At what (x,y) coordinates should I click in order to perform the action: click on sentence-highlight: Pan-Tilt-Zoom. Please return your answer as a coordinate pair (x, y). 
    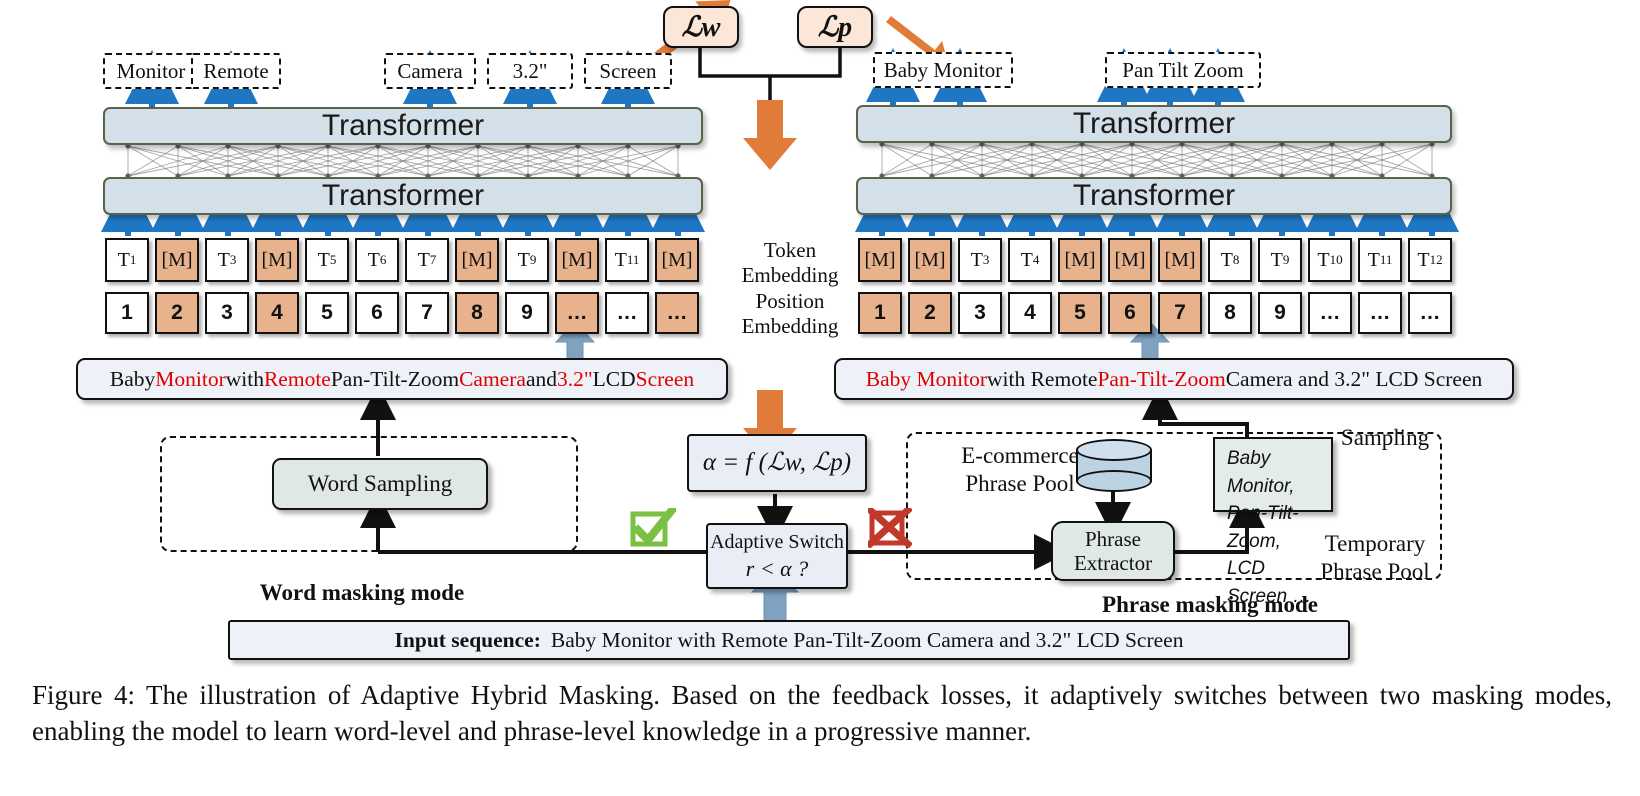
    Looking at the image, I should click on (1161, 378).